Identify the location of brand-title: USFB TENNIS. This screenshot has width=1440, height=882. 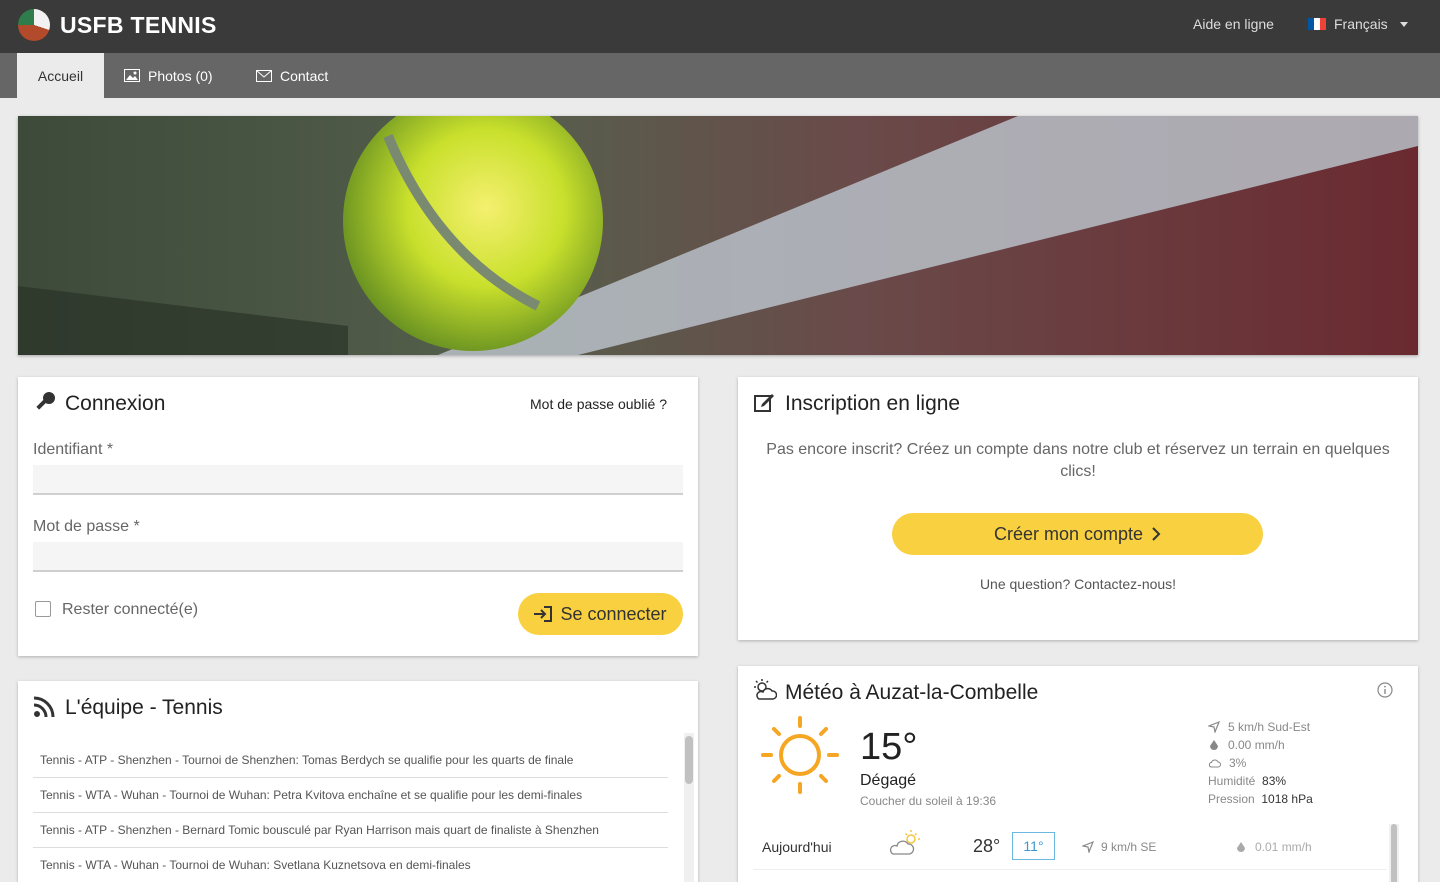
(138, 25).